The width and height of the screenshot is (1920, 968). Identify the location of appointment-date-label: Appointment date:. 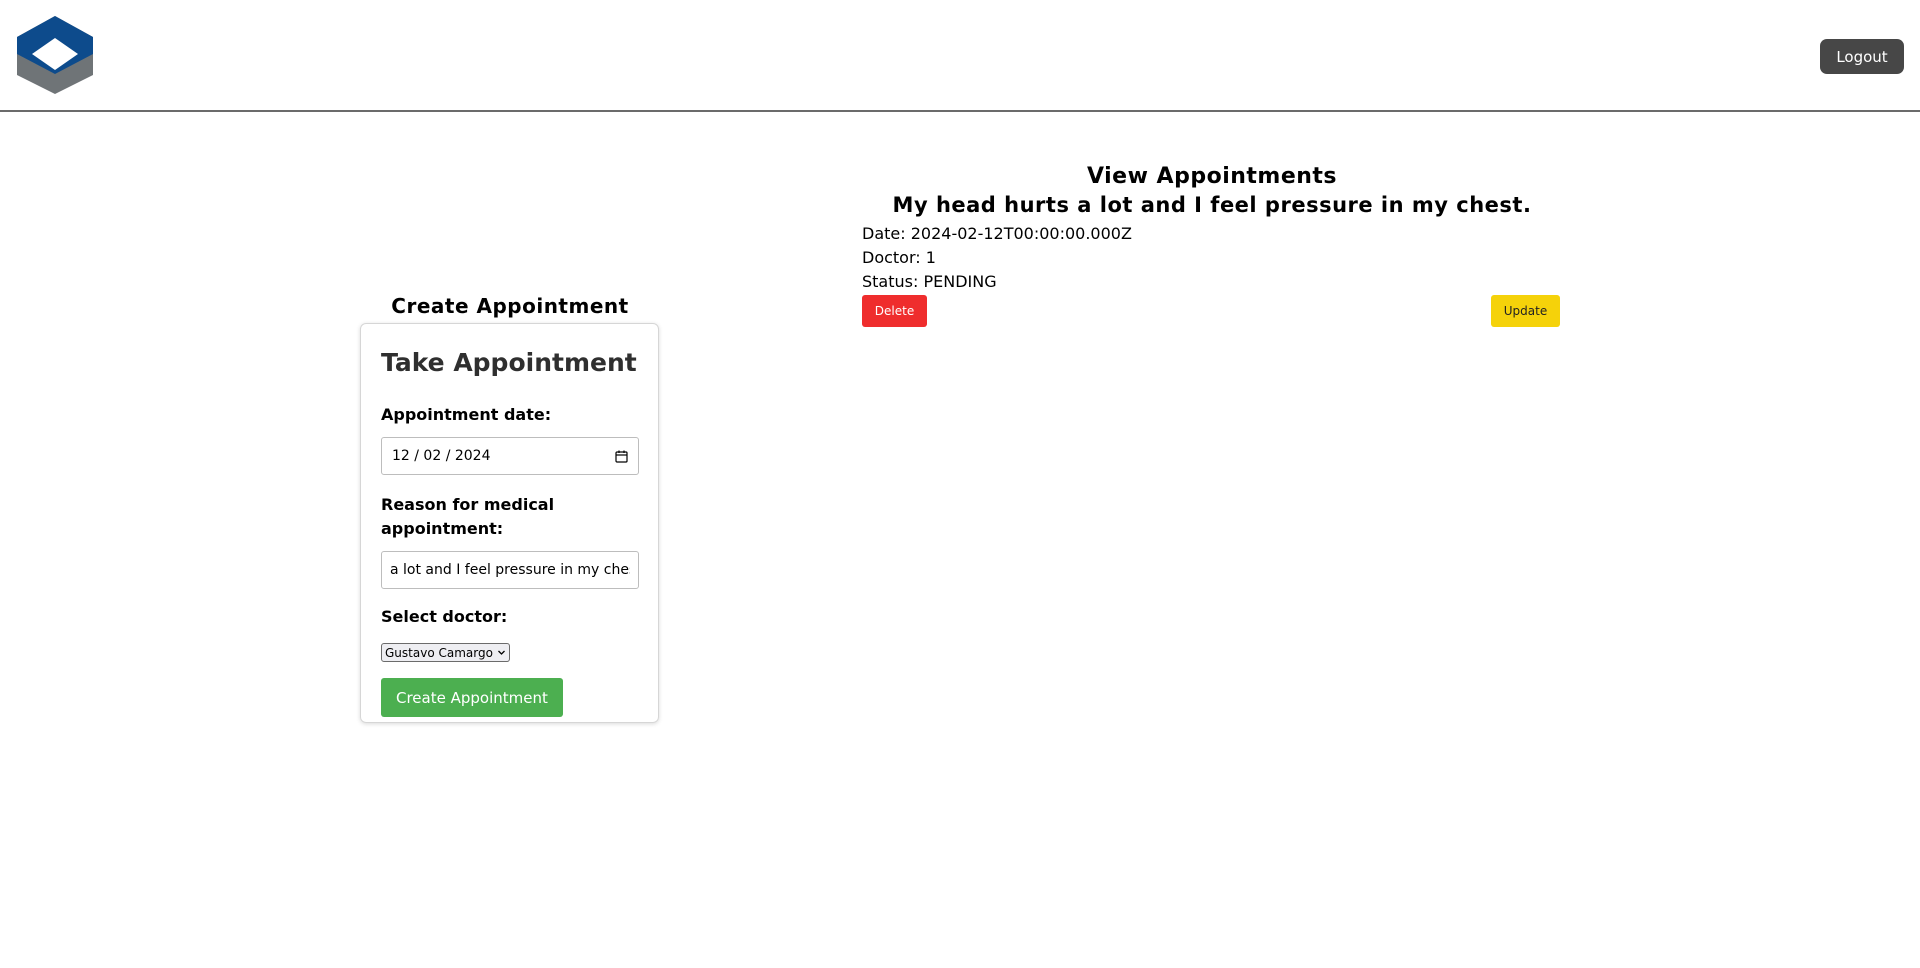
(466, 414).